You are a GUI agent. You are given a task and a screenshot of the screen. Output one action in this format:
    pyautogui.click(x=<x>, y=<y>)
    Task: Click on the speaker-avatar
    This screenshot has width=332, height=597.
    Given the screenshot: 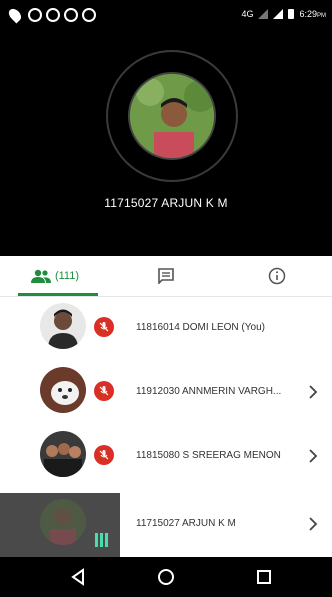 What is the action you would take?
    pyautogui.click(x=172, y=116)
    